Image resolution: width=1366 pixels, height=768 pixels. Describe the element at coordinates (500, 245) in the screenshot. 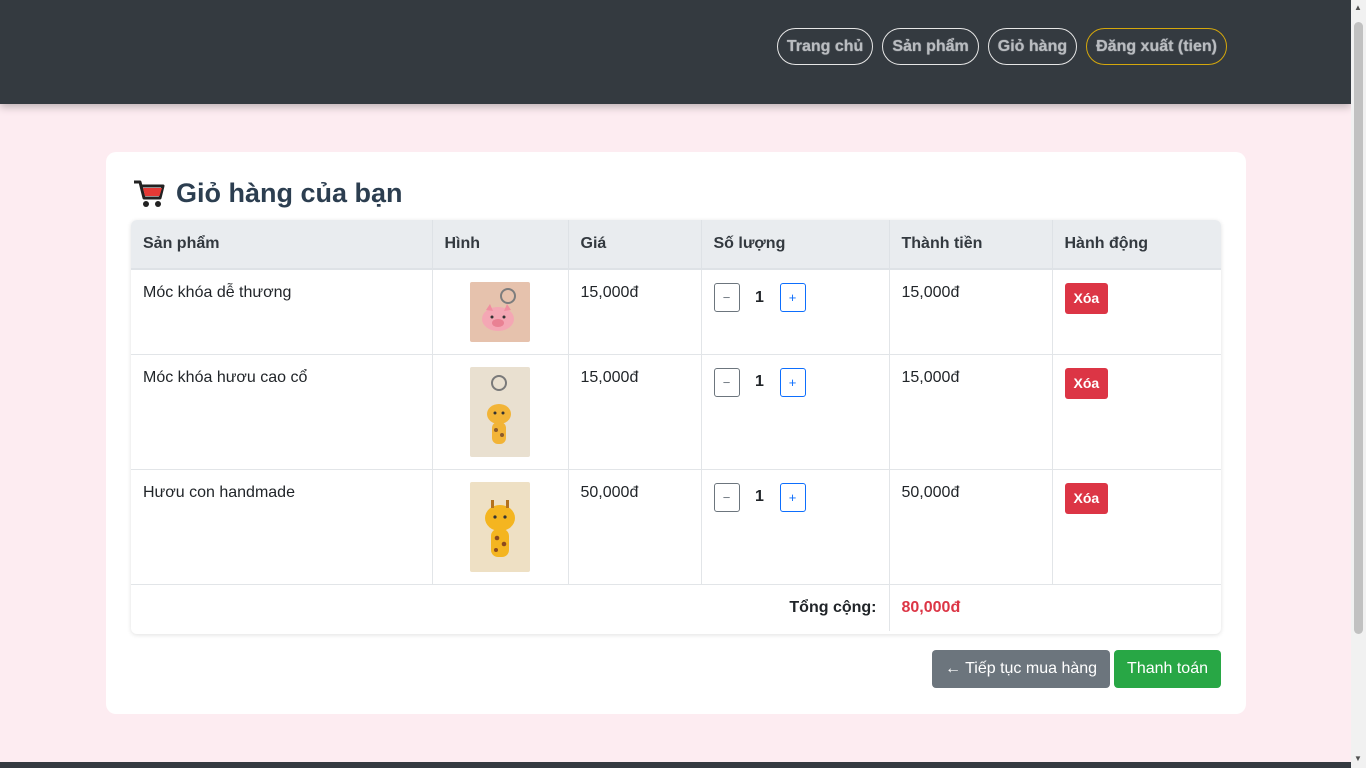

I see `col-header-image: Hình` at that location.